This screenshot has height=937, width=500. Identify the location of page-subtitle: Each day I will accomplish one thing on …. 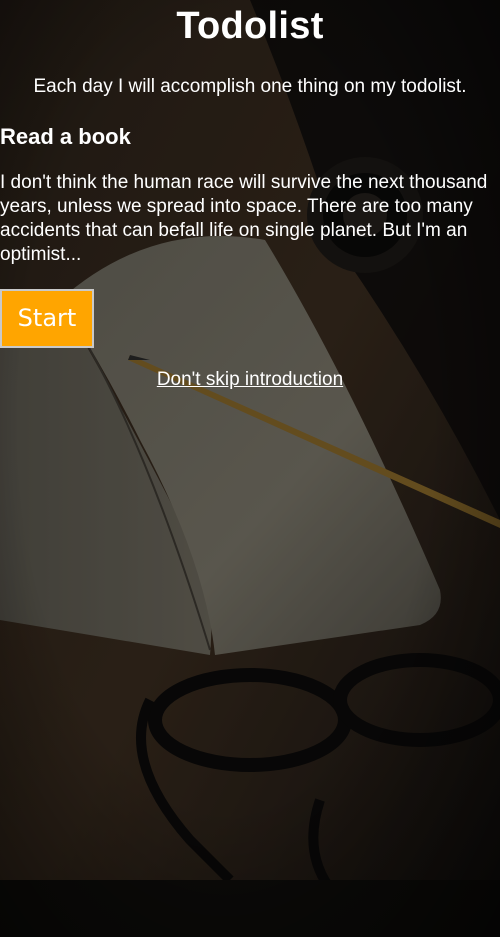
(250, 86).